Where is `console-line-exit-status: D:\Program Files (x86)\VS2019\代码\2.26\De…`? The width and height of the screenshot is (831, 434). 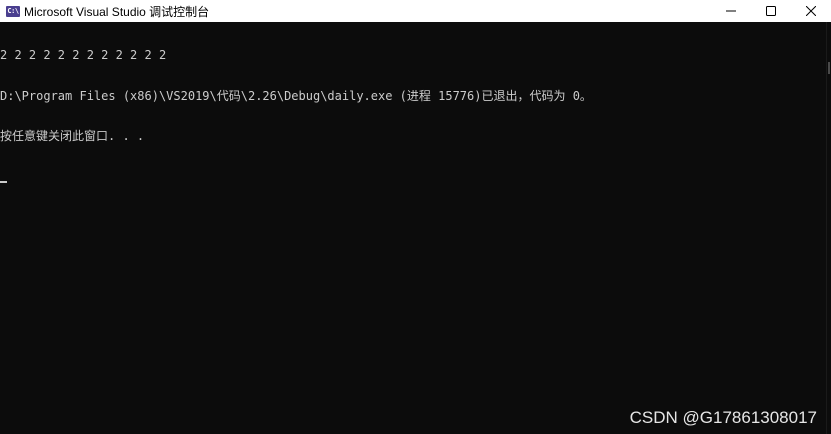 console-line-exit-status: D:\Program Files (x86)\VS2019\代码\2.26\De… is located at coordinates (296, 95).